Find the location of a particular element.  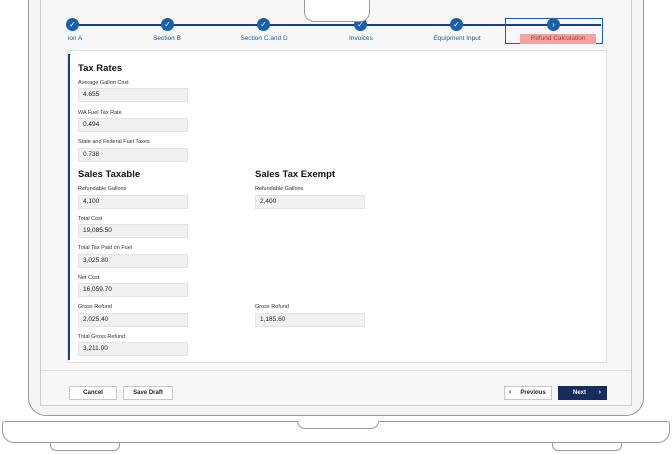

total-gross-refund-field: 3,211.00 is located at coordinates (133, 349).